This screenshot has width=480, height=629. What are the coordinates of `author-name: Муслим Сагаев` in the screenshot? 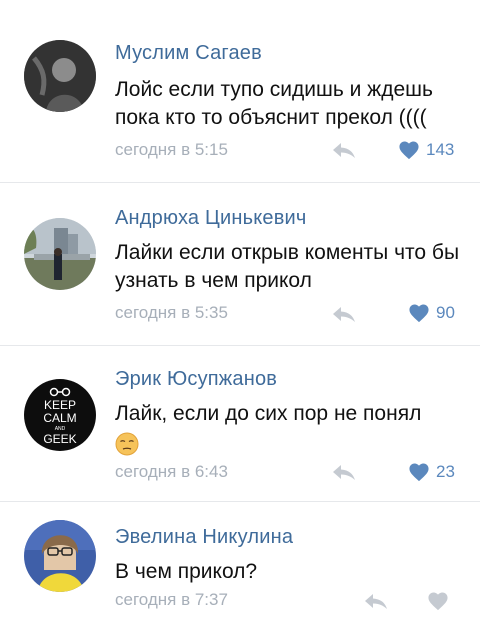 It's located at (188, 53).